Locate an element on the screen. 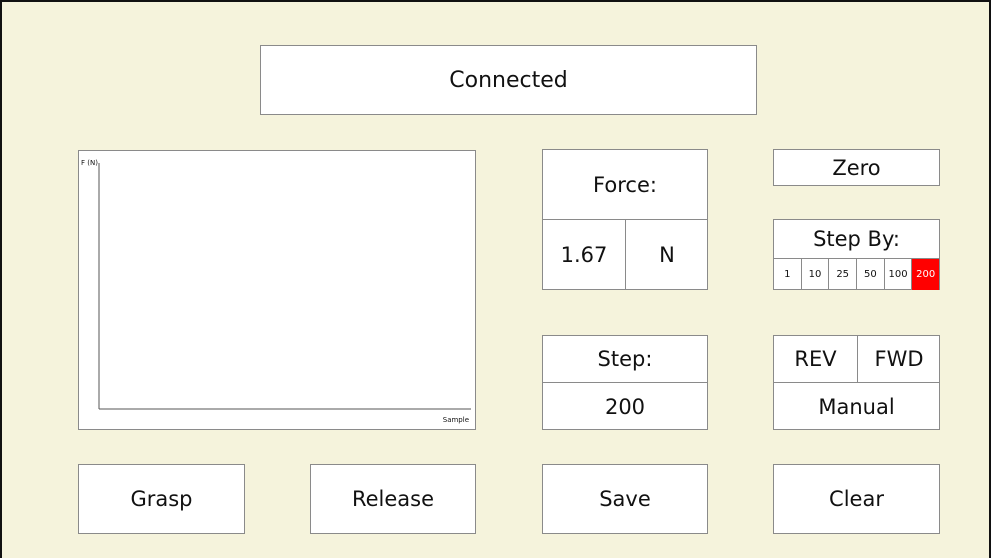 The height and width of the screenshot is (560, 995). step-panel: Step: 200 is located at coordinates (625, 382).